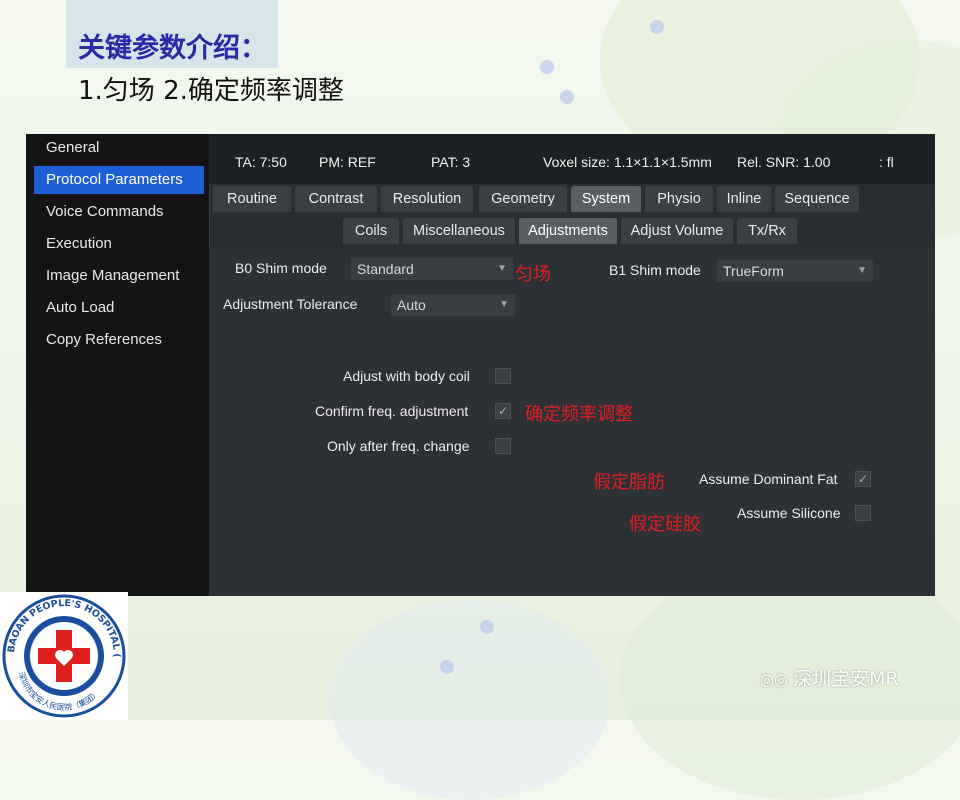  I want to click on annotation-confirm: 确定频率调整, so click(579, 414).